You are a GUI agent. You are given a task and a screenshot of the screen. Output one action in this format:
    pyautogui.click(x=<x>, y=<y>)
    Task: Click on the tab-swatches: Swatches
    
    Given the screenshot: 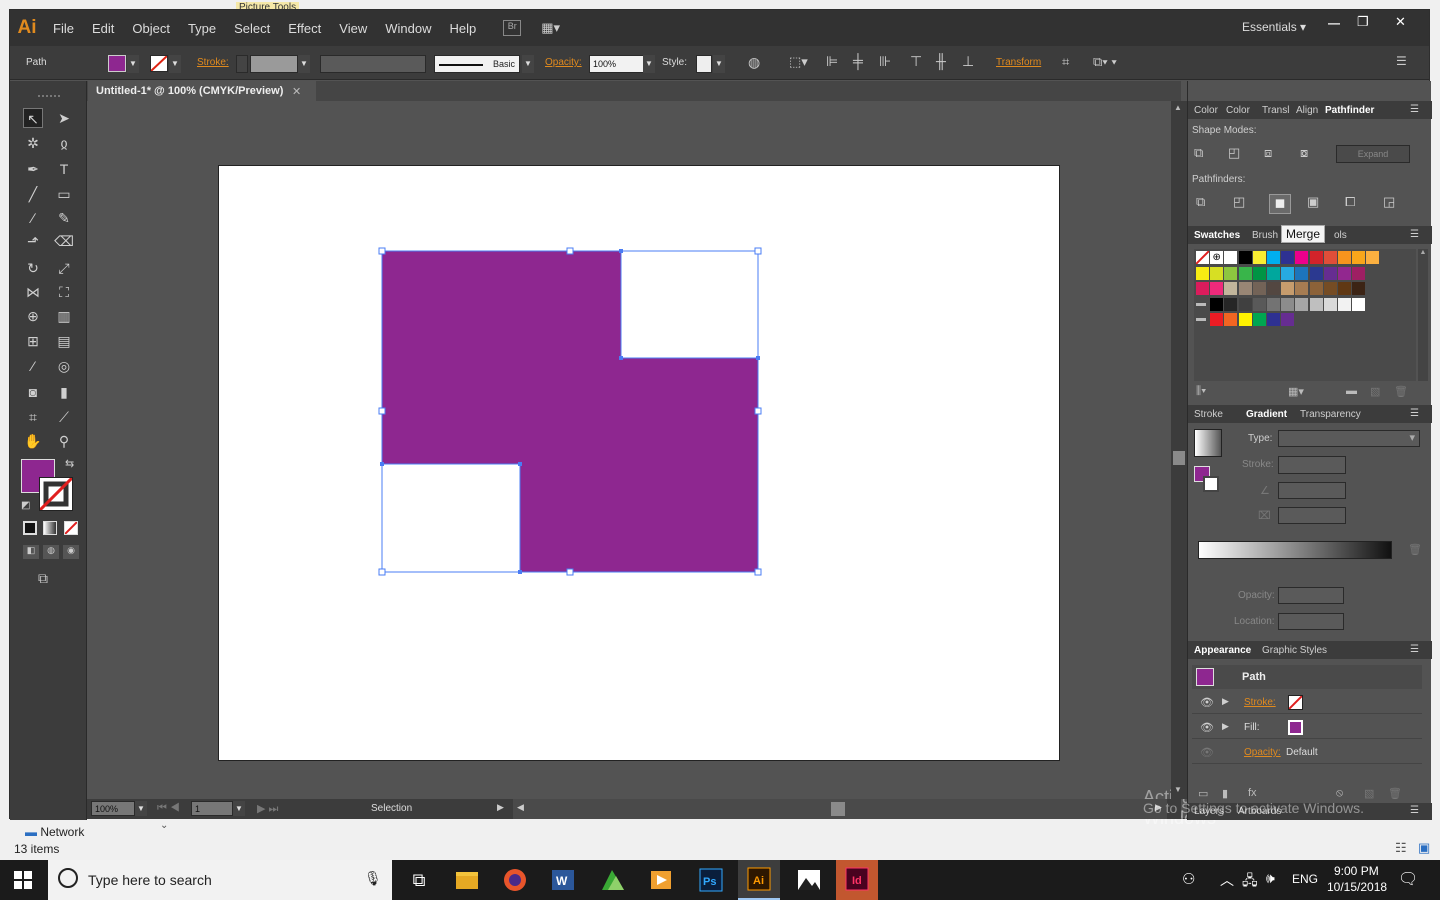 What is the action you would take?
    pyautogui.click(x=1217, y=235)
    